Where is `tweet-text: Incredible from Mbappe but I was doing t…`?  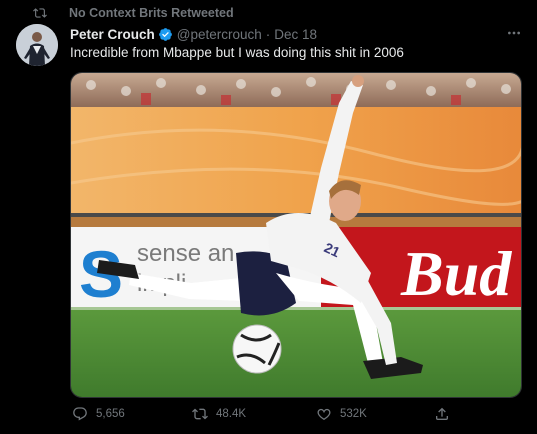
tweet-text: Incredible from Mbappe but I was doing t… is located at coordinates (237, 52).